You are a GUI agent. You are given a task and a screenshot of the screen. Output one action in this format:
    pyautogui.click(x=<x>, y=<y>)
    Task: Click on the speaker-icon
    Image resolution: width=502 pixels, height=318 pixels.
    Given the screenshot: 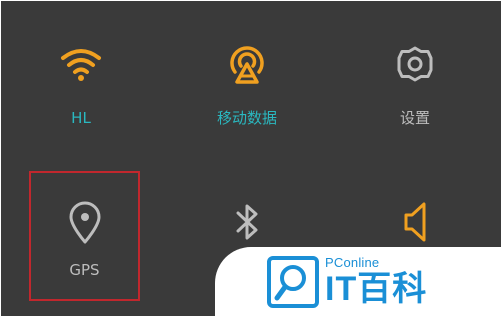 What is the action you would take?
    pyautogui.click(x=415, y=222)
    